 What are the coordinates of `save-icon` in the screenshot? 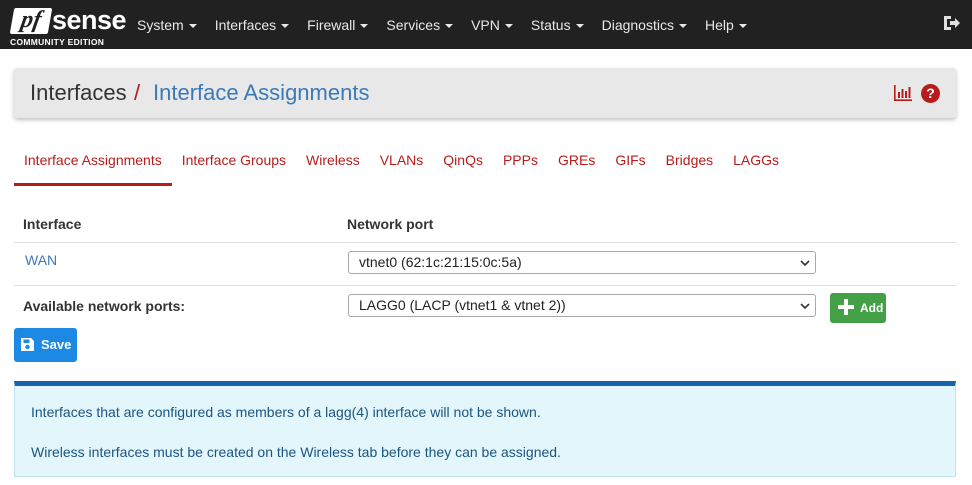 It's located at (27, 344).